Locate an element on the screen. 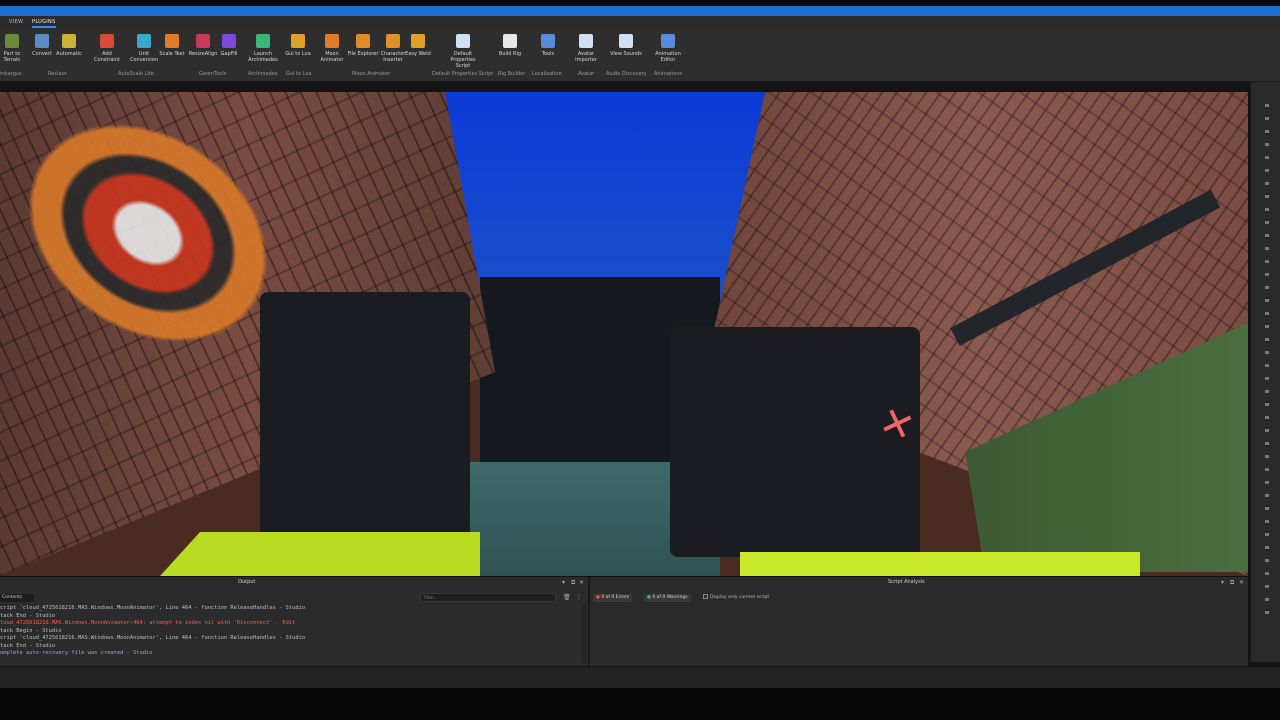 The image size is (1280, 720). ribbon-button-14: Default Properties Script is located at coordinates (463, 51).